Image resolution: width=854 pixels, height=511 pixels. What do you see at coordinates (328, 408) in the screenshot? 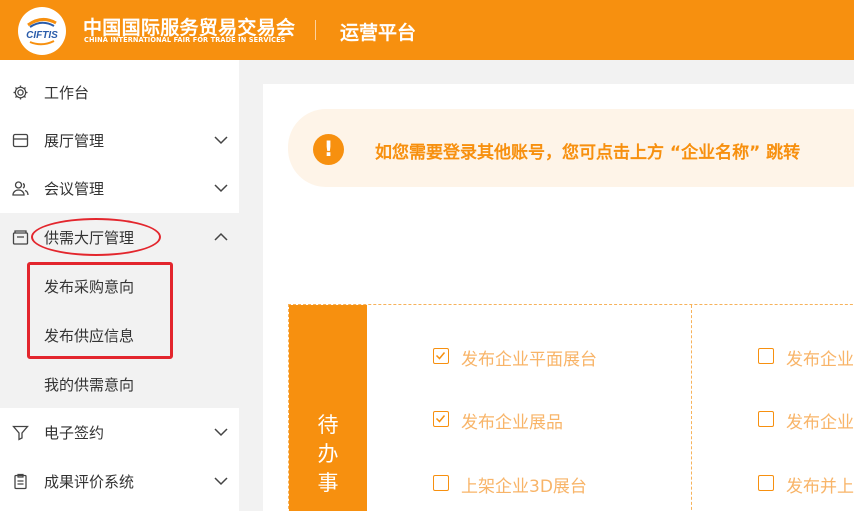
I see `todo-title-bar: 待 办 事` at bounding box center [328, 408].